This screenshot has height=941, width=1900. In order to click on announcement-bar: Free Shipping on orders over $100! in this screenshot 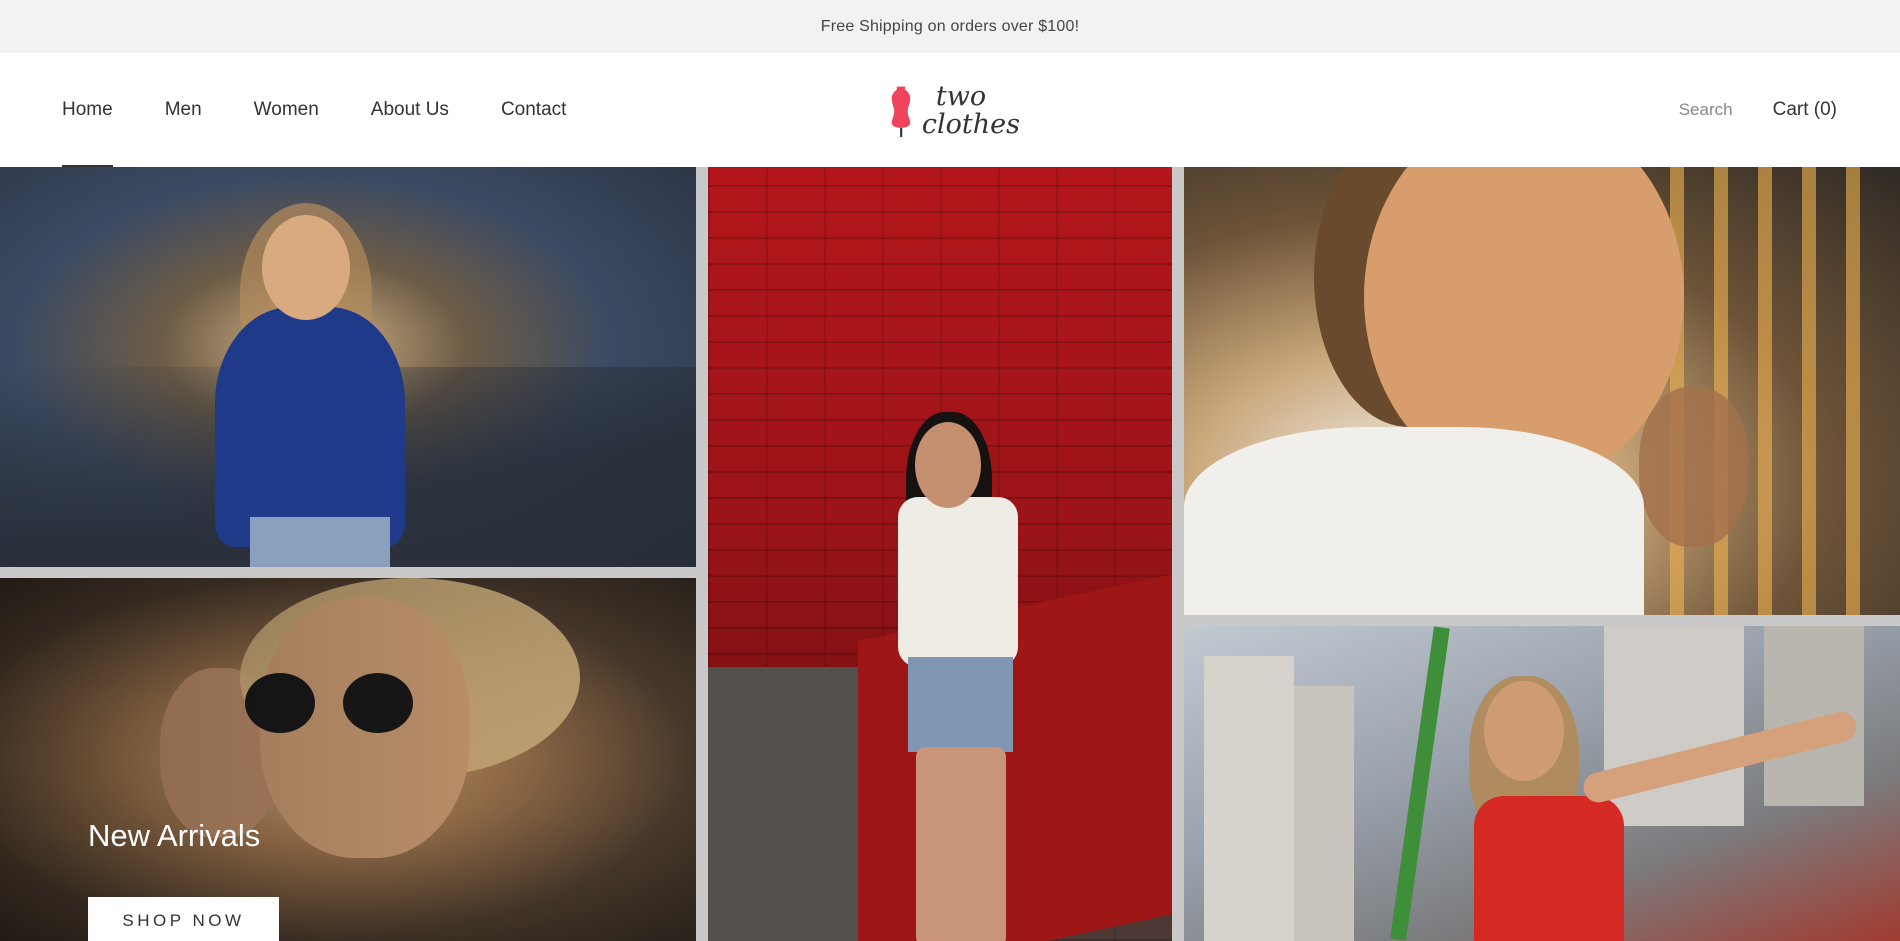, I will do `click(950, 26)`.